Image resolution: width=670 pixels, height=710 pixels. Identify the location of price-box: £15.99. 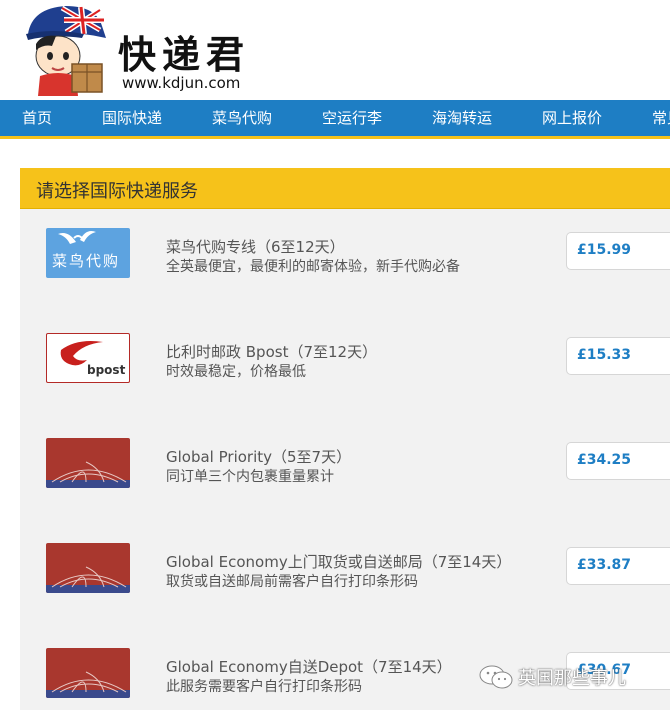
(618, 251).